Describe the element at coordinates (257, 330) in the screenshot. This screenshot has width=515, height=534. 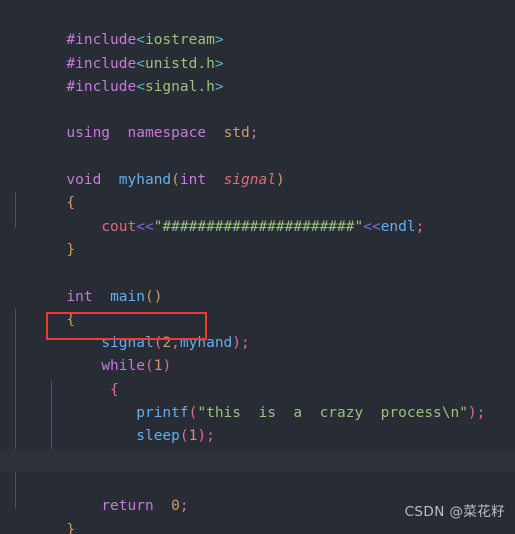
I see `code-line-signal-call: signal(2,myhand);` at that location.